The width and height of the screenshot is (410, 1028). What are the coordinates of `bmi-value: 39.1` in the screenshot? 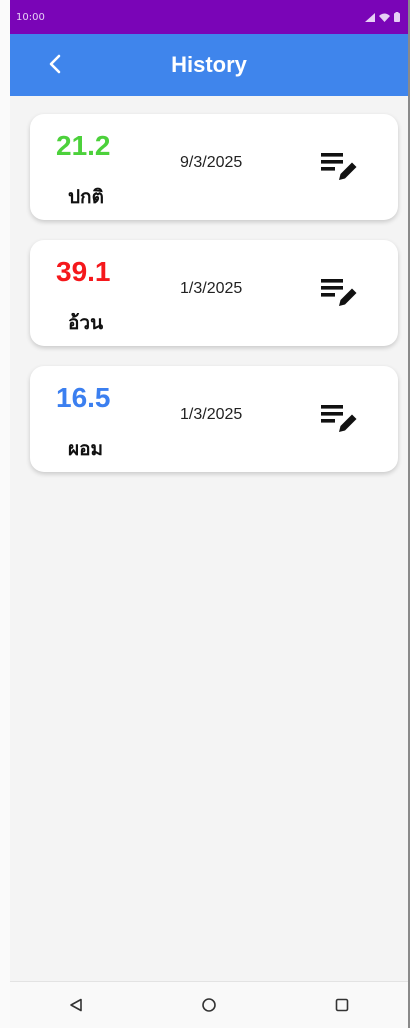 It's located at (83, 271).